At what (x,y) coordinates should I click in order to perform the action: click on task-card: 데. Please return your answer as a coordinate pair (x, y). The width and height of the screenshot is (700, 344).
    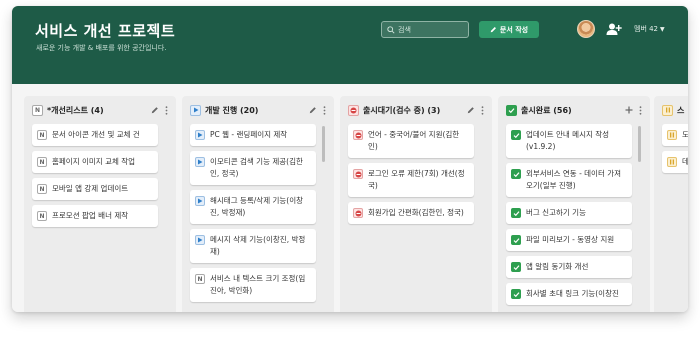
    Looking at the image, I should click on (675, 162).